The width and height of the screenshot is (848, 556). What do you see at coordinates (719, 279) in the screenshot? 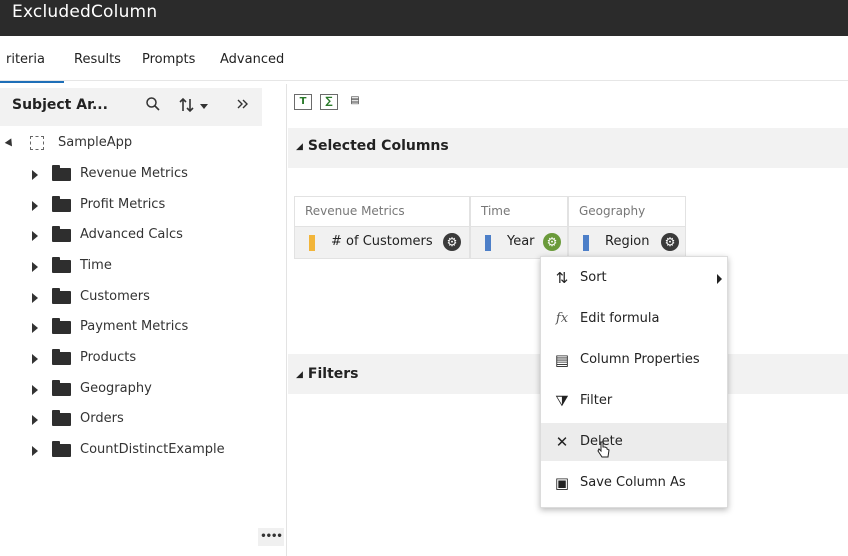
I see `submenu-arrow-icon` at bounding box center [719, 279].